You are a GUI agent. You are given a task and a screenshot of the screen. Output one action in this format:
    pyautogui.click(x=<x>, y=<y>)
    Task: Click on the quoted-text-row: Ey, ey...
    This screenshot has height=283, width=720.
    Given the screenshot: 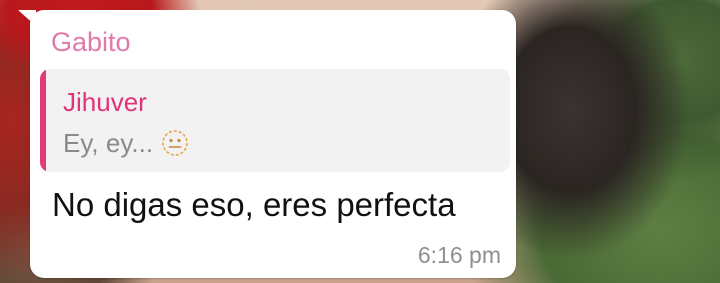 What is the action you would take?
    pyautogui.click(x=126, y=143)
    